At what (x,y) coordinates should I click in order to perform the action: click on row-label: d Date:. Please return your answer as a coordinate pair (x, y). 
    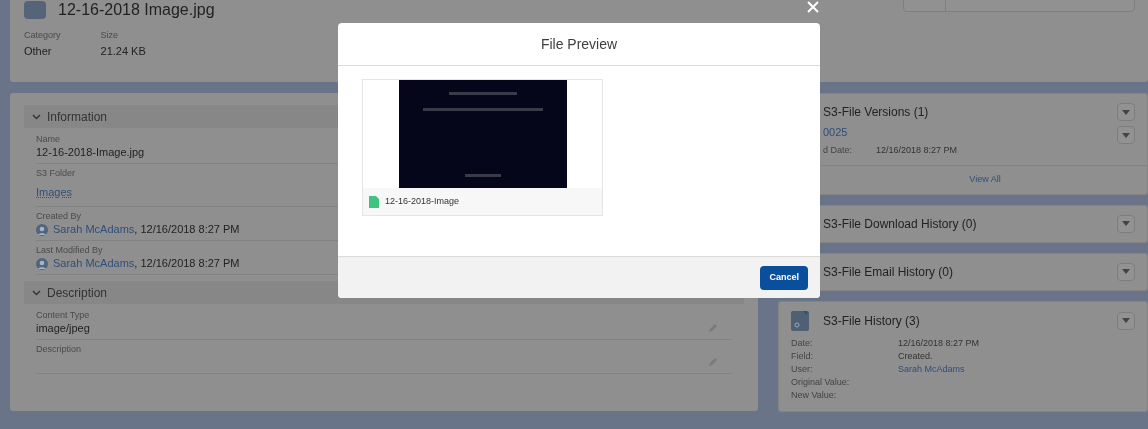
    Looking at the image, I should click on (838, 150).